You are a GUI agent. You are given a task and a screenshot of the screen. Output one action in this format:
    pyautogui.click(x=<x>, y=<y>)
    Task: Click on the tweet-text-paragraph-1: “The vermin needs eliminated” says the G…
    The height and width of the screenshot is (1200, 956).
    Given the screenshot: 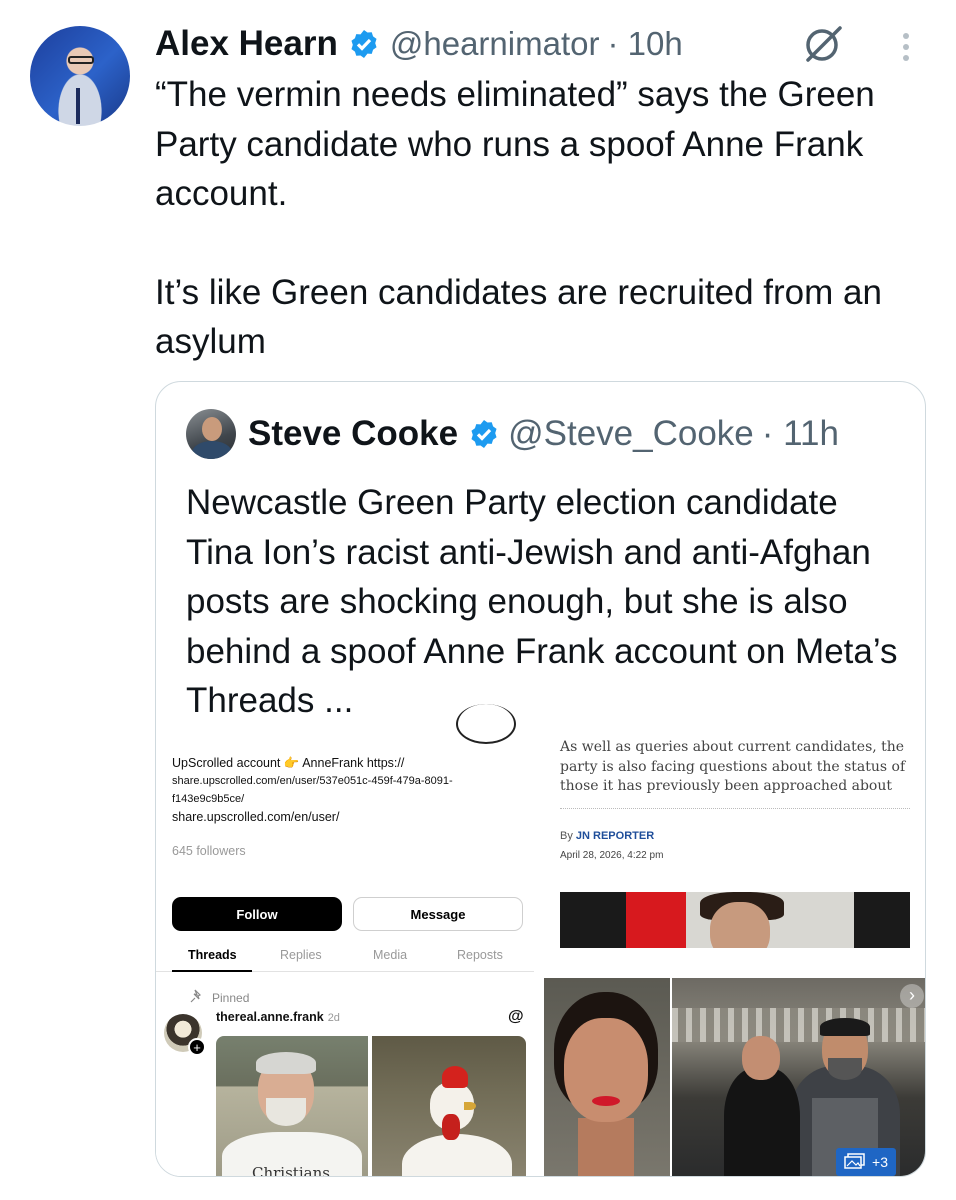 What is the action you would take?
    pyautogui.click(x=515, y=144)
    